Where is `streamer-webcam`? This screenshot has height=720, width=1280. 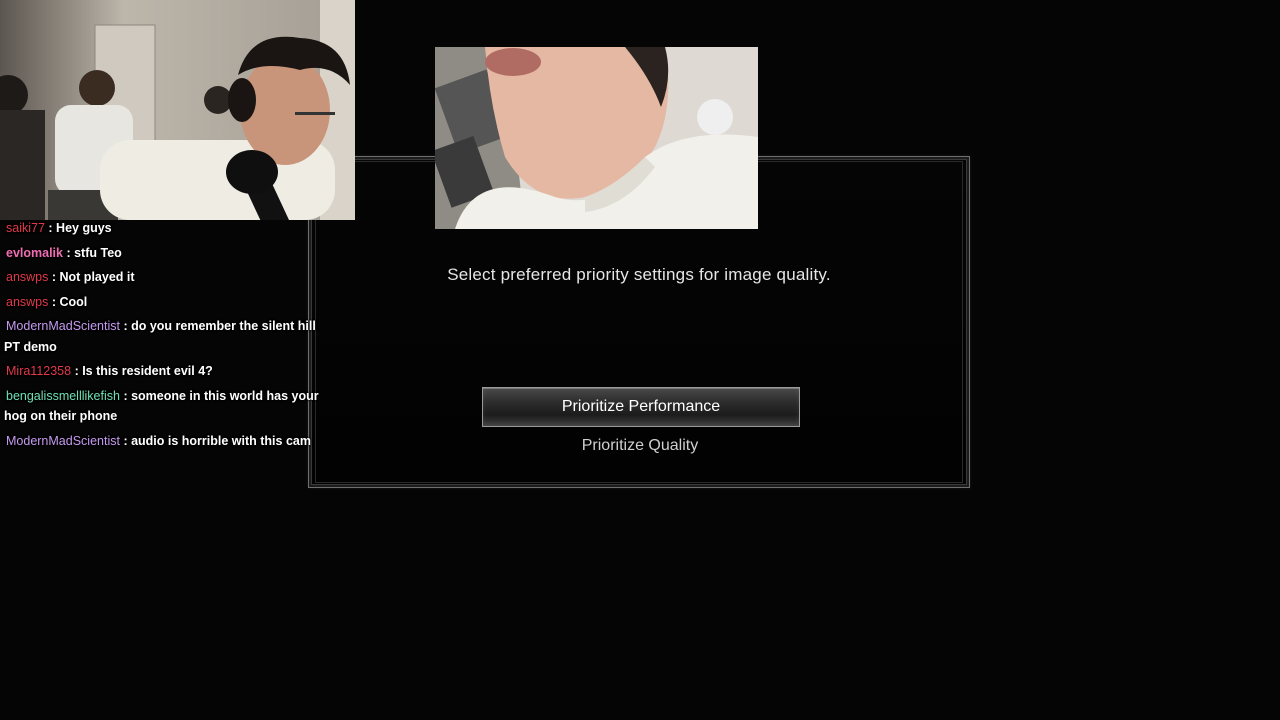
streamer-webcam is located at coordinates (177, 110).